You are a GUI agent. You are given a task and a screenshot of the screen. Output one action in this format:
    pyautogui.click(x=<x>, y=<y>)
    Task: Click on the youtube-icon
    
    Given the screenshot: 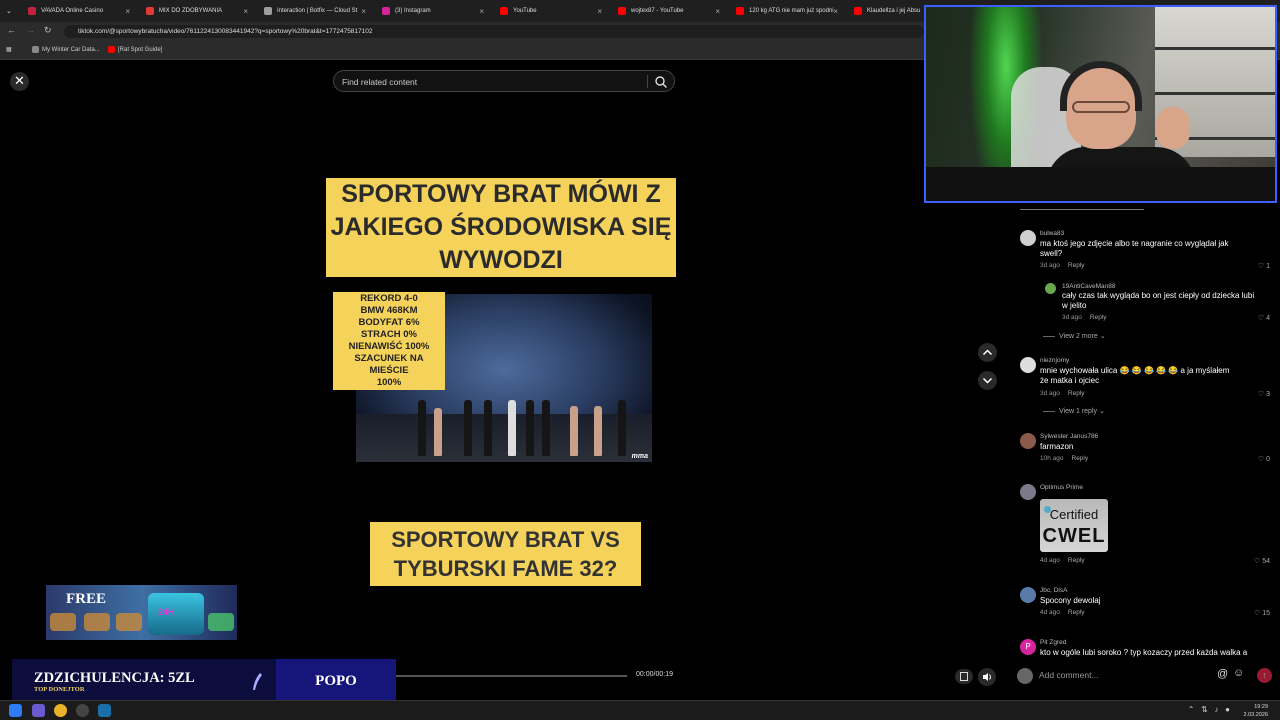 What is the action you would take?
    pyautogui.click(x=150, y=11)
    